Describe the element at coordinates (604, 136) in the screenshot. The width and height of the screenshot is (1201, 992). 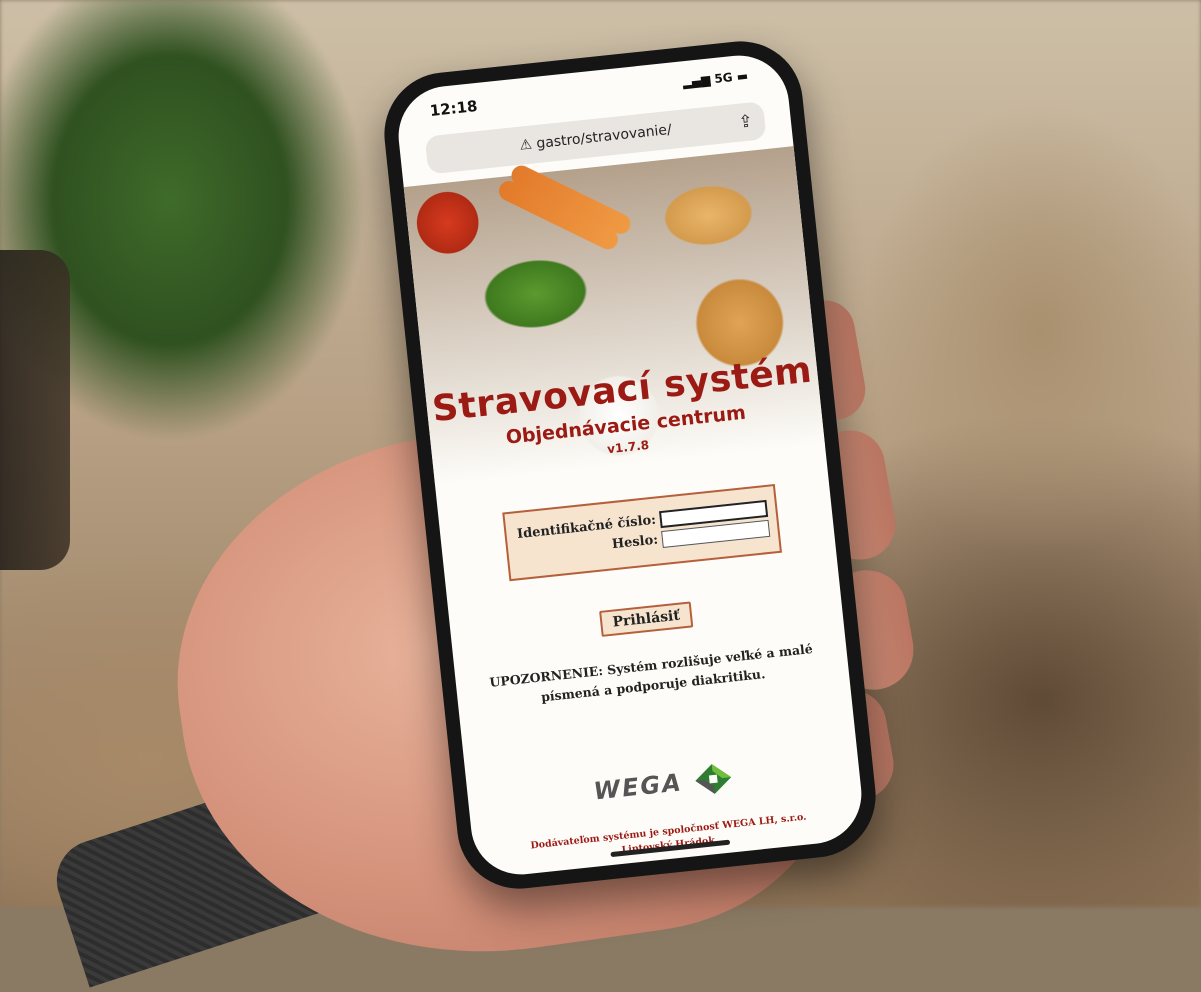
I see `url-text: gastro/stravovanie/` at that location.